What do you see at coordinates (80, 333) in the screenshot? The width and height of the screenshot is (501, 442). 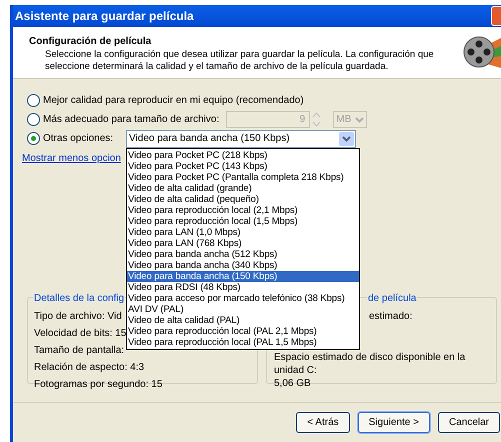 I see `detail-text: Velocidad de bits: 15` at bounding box center [80, 333].